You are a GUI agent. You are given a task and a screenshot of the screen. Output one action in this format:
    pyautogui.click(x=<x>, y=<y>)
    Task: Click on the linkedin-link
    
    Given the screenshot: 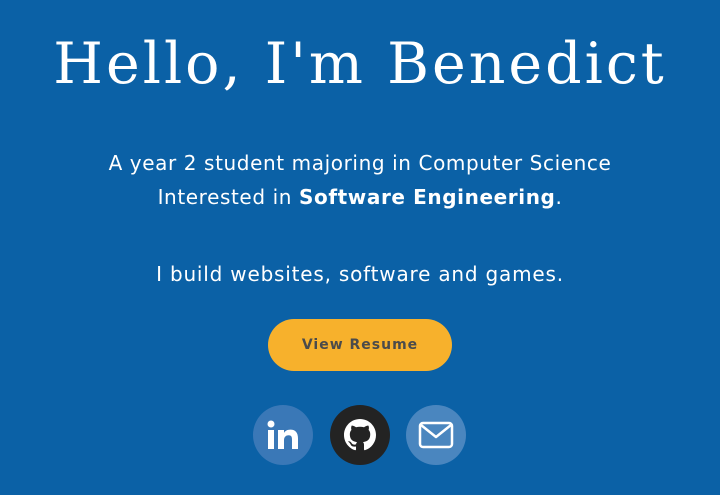 What is the action you would take?
    pyautogui.click(x=283, y=435)
    